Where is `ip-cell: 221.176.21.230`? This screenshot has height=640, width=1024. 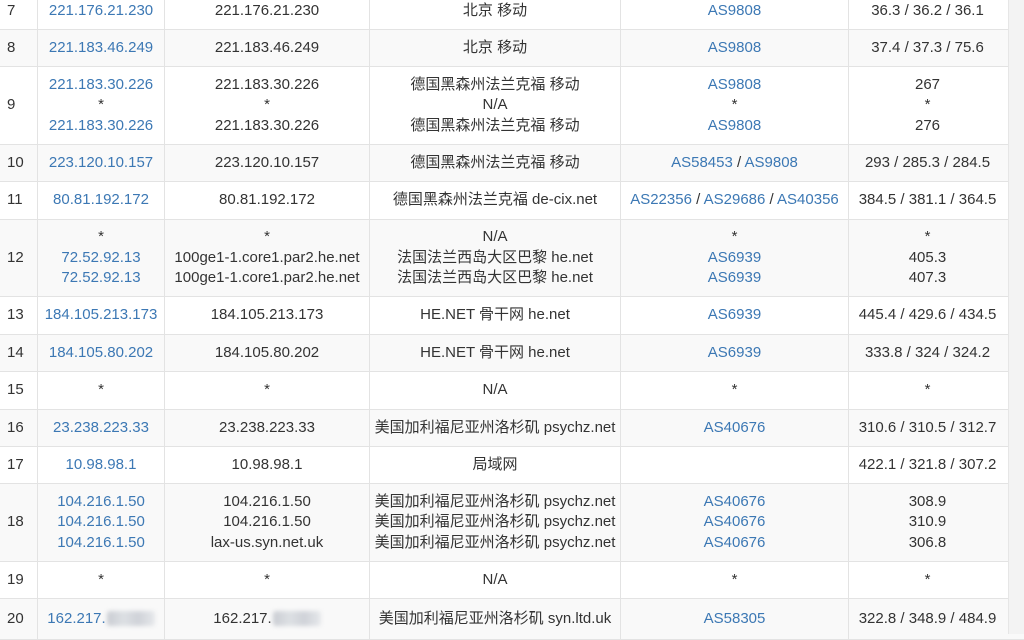
ip-cell: 221.176.21.230 is located at coordinates (100, 14).